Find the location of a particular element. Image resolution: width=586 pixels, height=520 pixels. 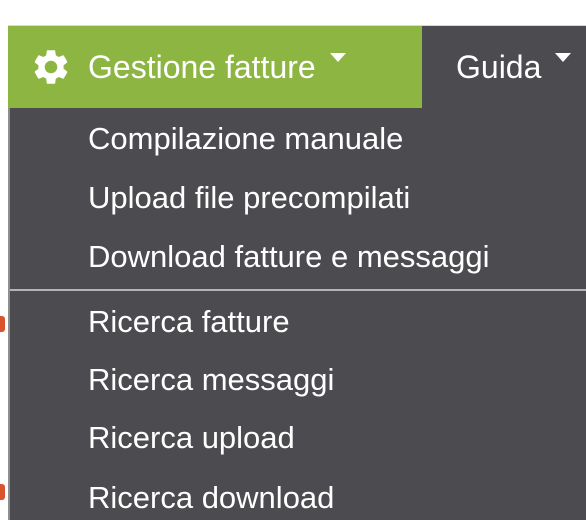

menu-item-download-fatture-e-messaggi: Download fatture e messaggi is located at coordinates (289, 257).